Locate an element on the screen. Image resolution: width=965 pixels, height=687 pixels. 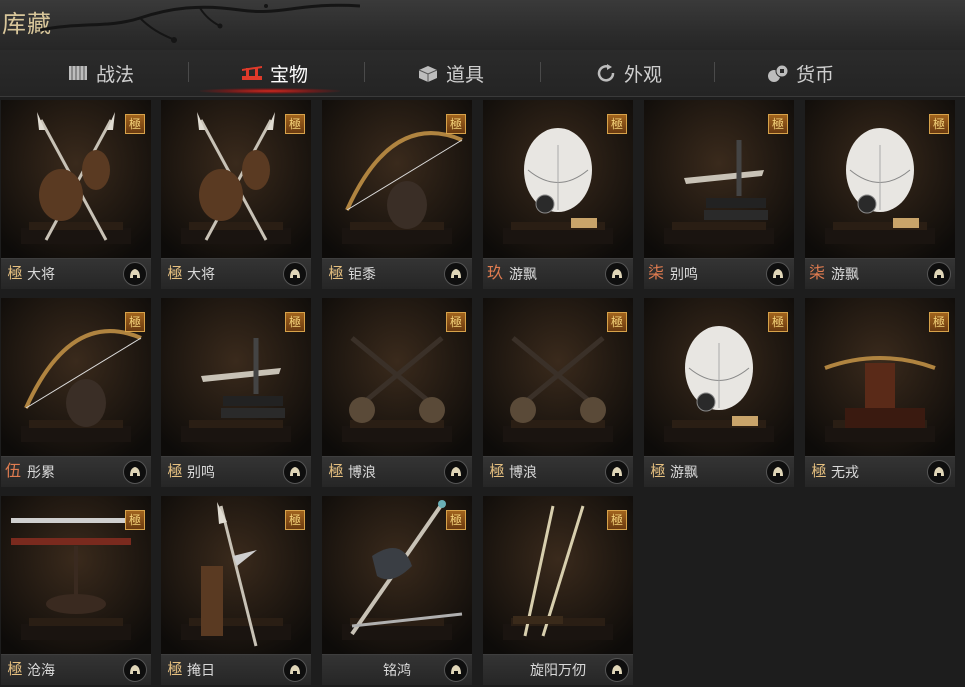
tab-label: 货币 is located at coordinates (815, 74).